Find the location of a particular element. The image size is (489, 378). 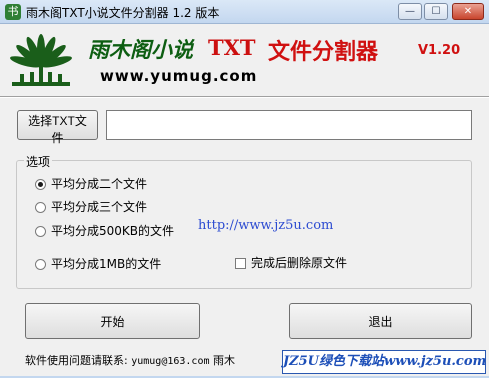

author-name: 雨木 is located at coordinates (224, 360).